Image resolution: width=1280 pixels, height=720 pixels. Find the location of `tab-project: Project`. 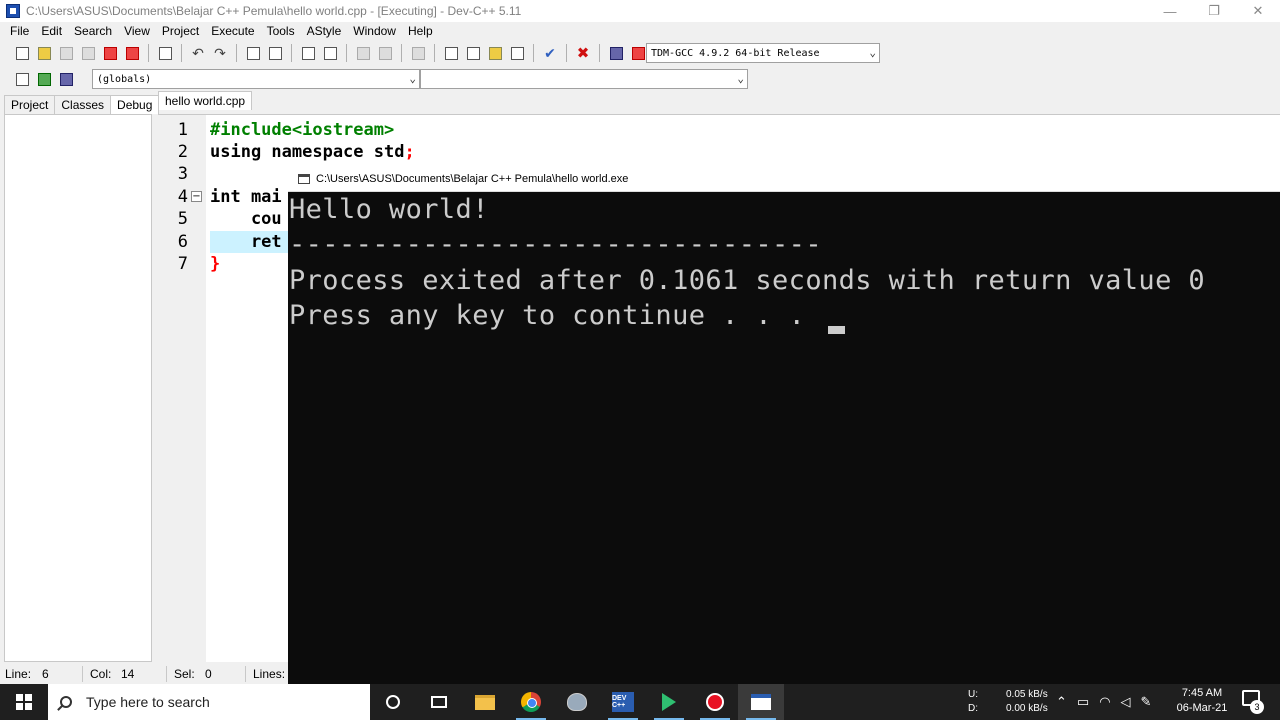

tab-project: Project is located at coordinates (30, 104).